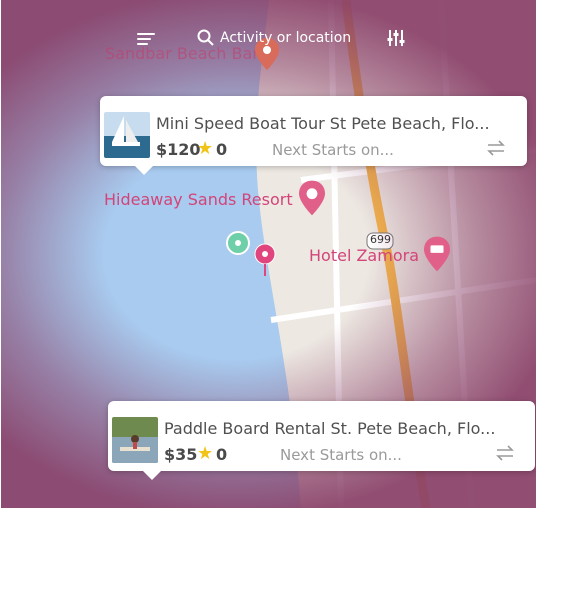 The height and width of the screenshot is (594, 562). What do you see at coordinates (380, 239) in the screenshot?
I see `route-number-label: 699` at bounding box center [380, 239].